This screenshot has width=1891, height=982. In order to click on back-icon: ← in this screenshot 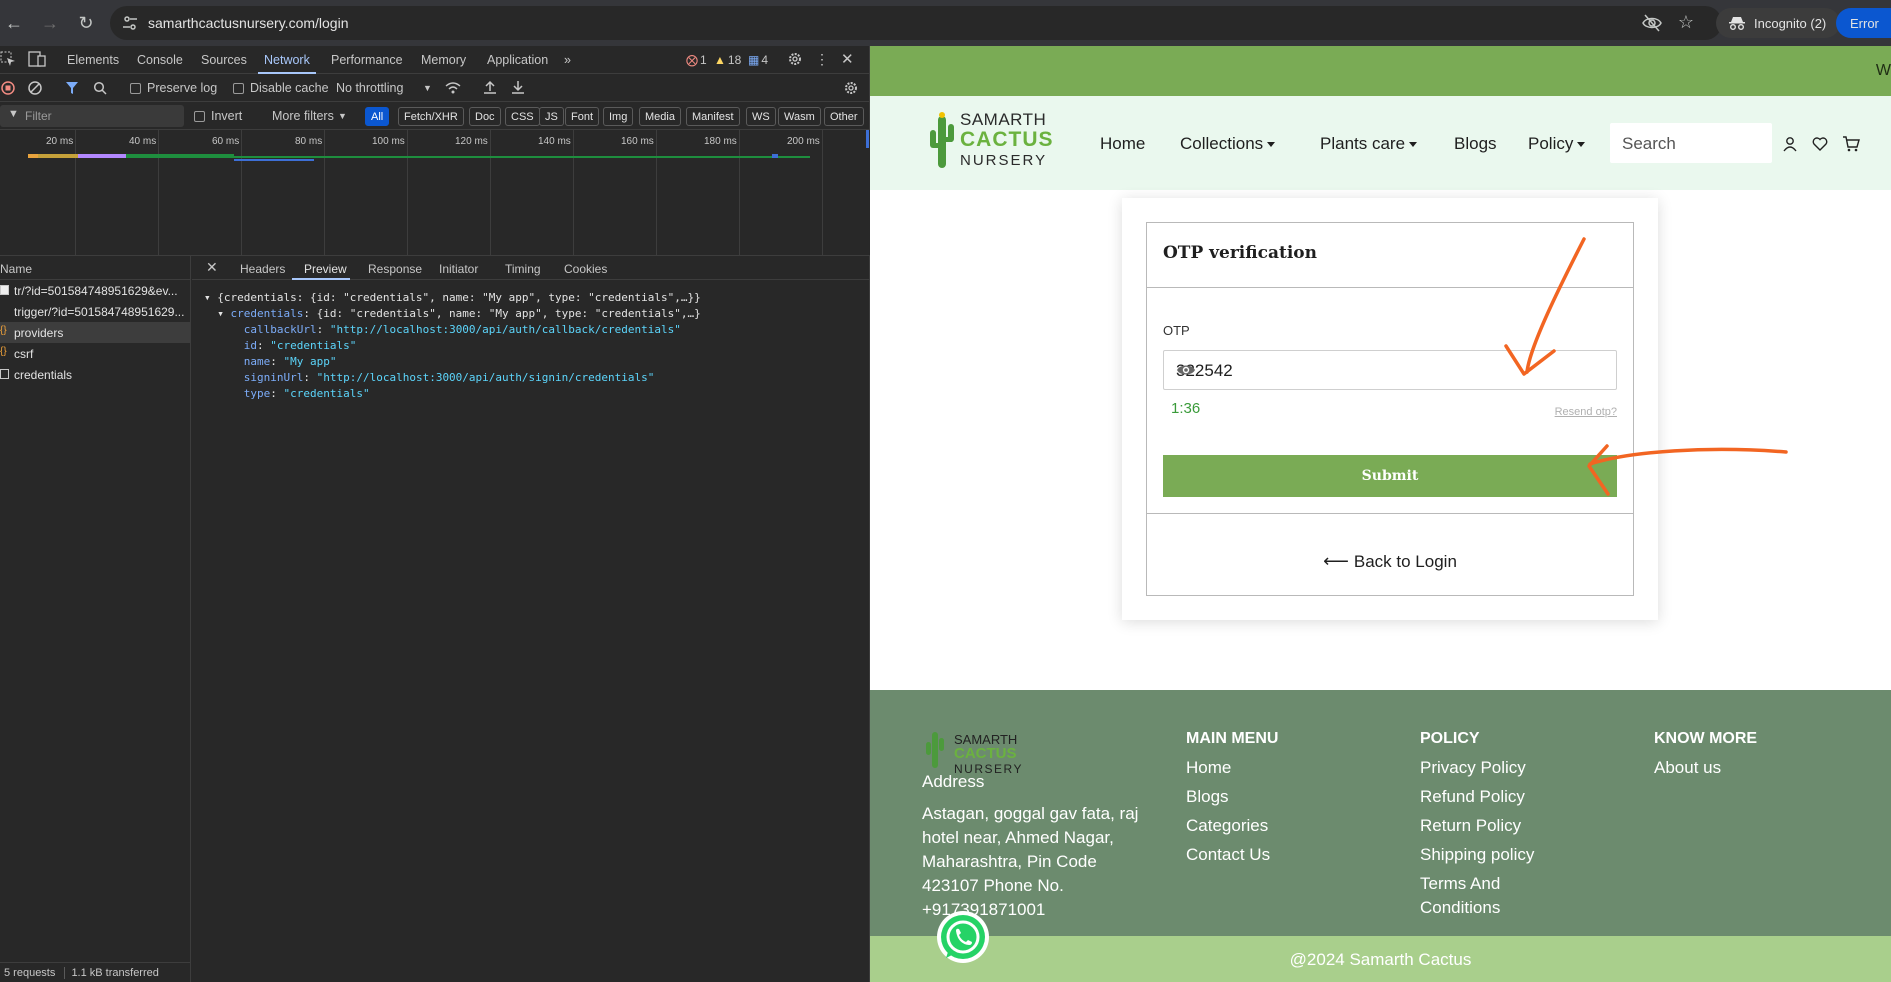, I will do `click(14, 23)`.